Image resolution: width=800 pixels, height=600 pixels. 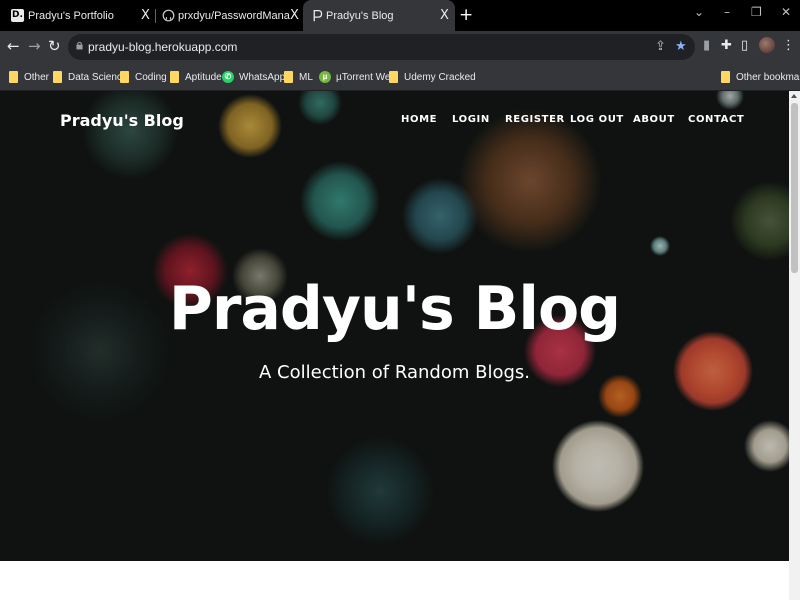 I want to click on tab-title: Pradyu's Blog, so click(x=360, y=15).